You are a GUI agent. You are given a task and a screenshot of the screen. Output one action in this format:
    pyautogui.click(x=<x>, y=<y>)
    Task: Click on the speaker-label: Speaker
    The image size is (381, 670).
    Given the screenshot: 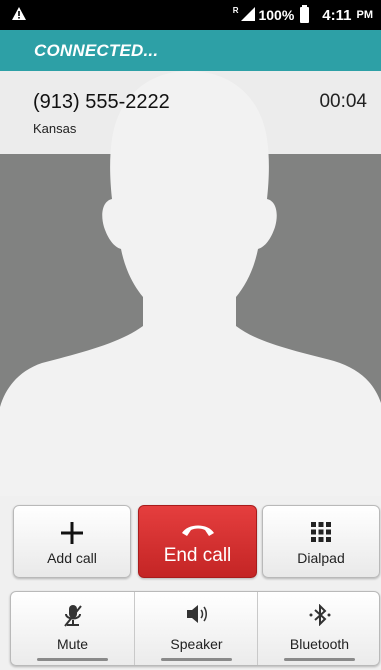 What is the action you would take?
    pyautogui.click(x=196, y=644)
    